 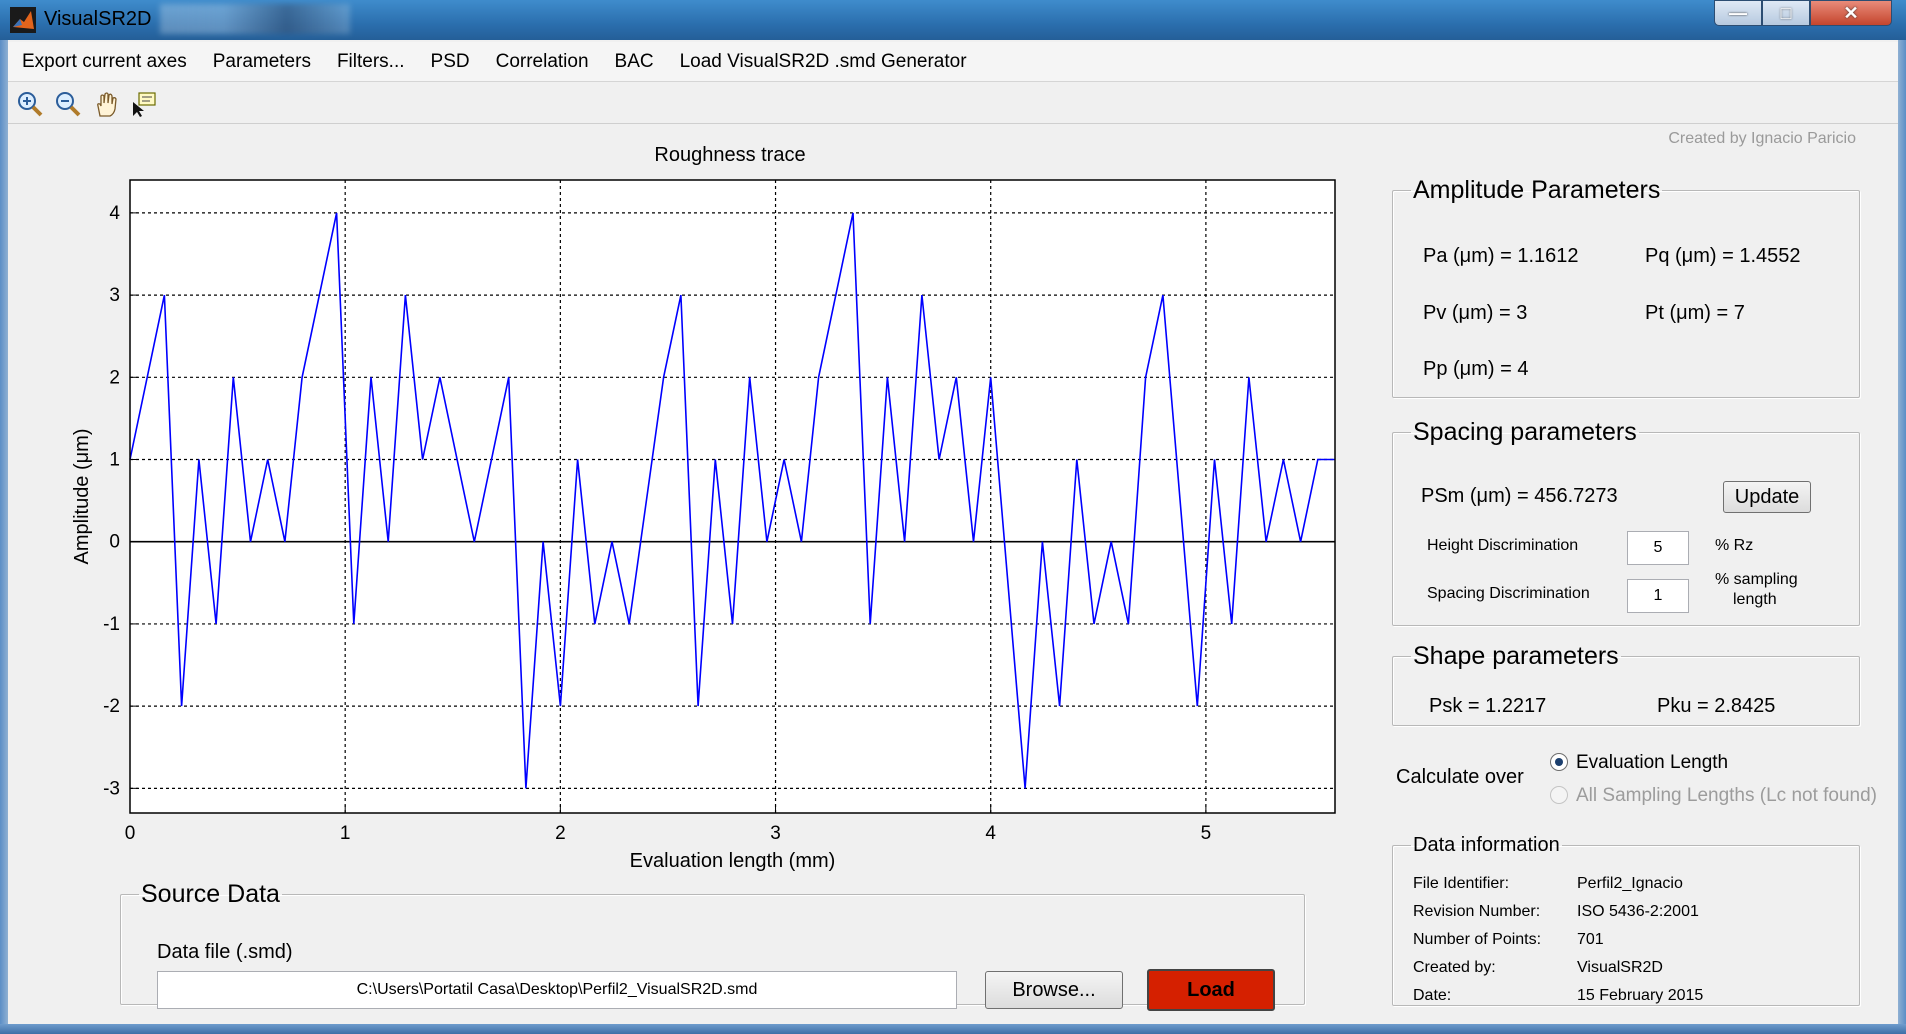 I want to click on evaluation-length-label: Evaluation Length, so click(x=1652, y=763).